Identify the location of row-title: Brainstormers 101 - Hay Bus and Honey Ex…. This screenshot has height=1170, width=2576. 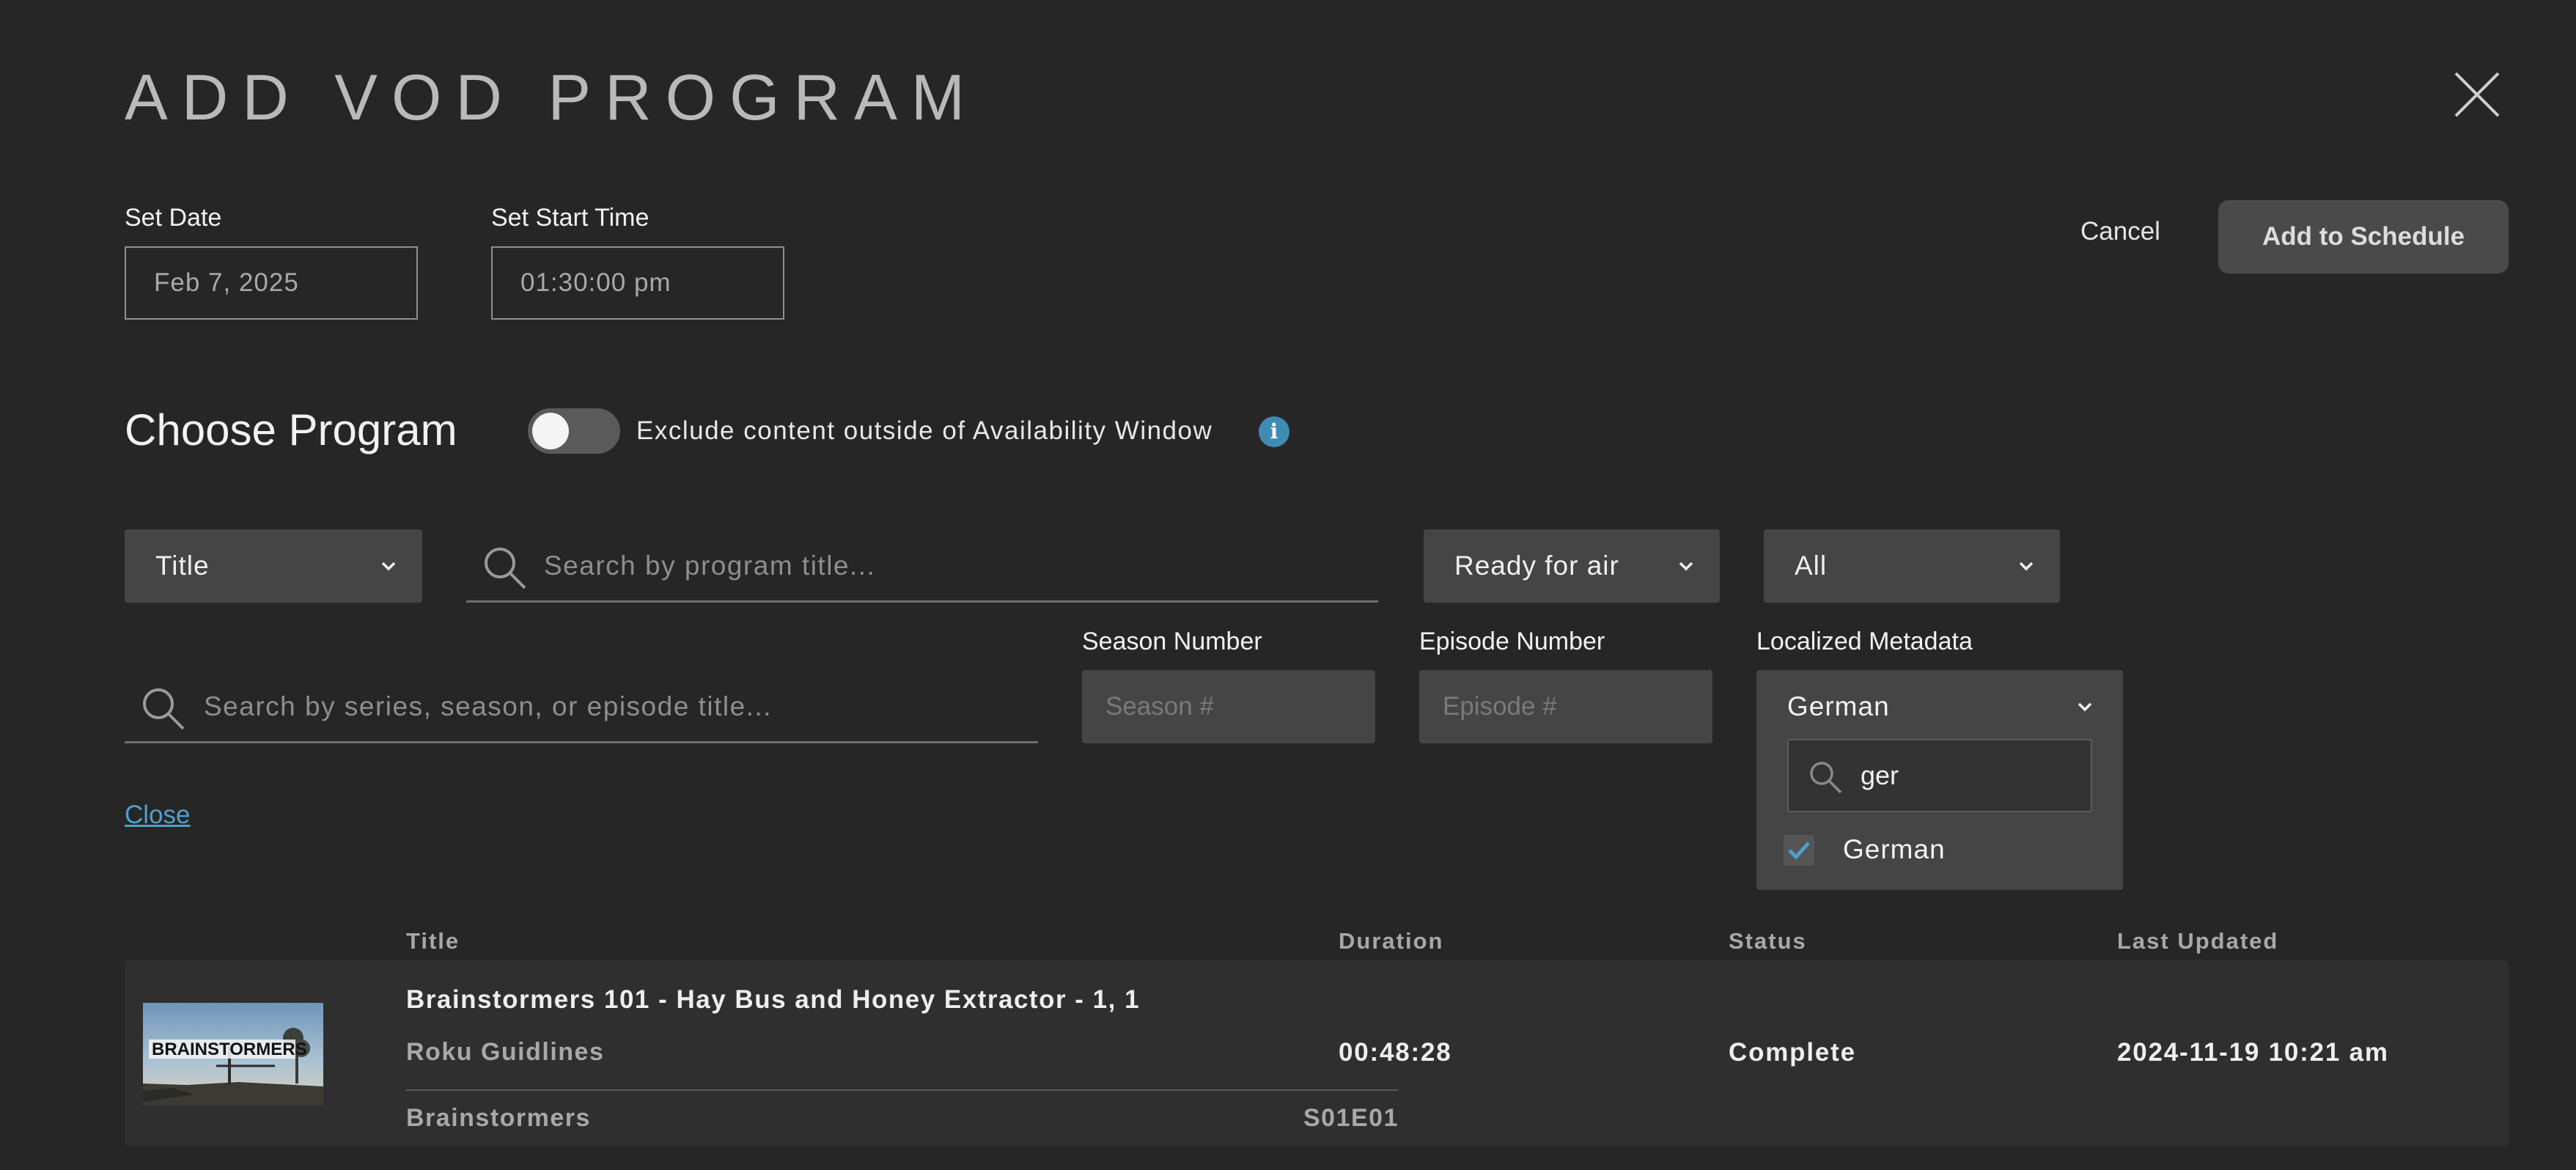
(773, 1000).